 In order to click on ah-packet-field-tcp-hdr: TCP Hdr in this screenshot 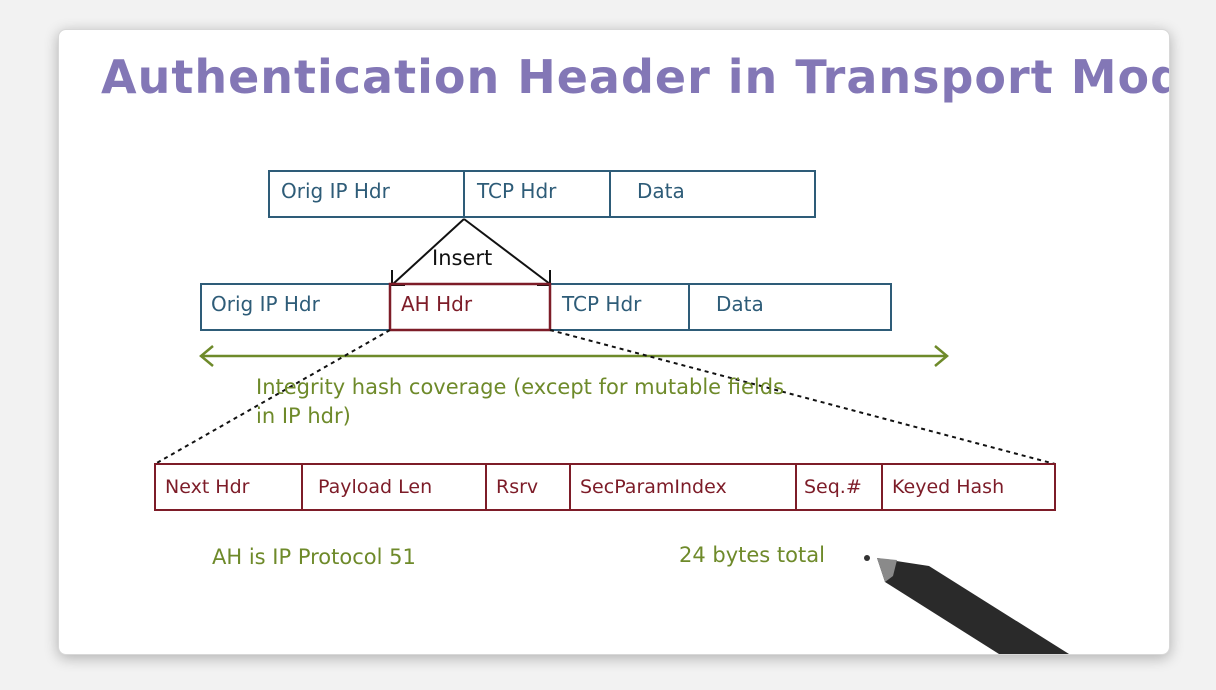, I will do `click(602, 304)`.